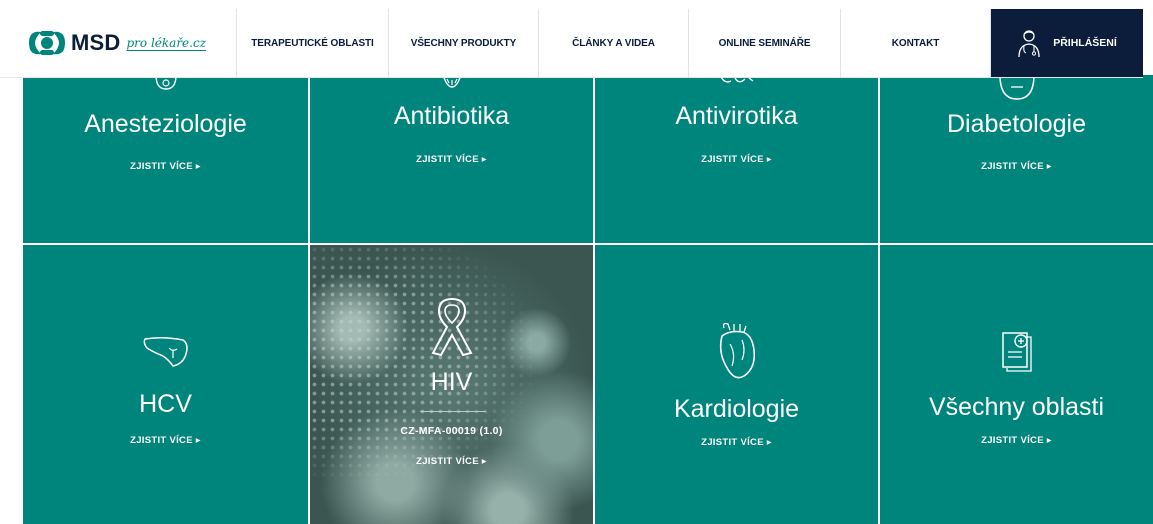 This screenshot has height=524, width=1153. I want to click on material-code: CZ-MFA-00019 (1.0), so click(451, 431).